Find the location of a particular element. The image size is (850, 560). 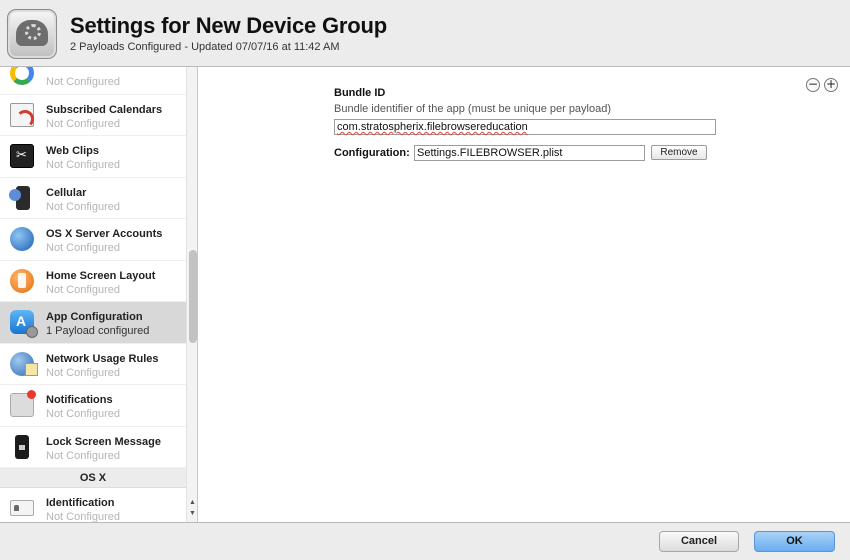

home-screen-icon is located at coordinates (22, 280).